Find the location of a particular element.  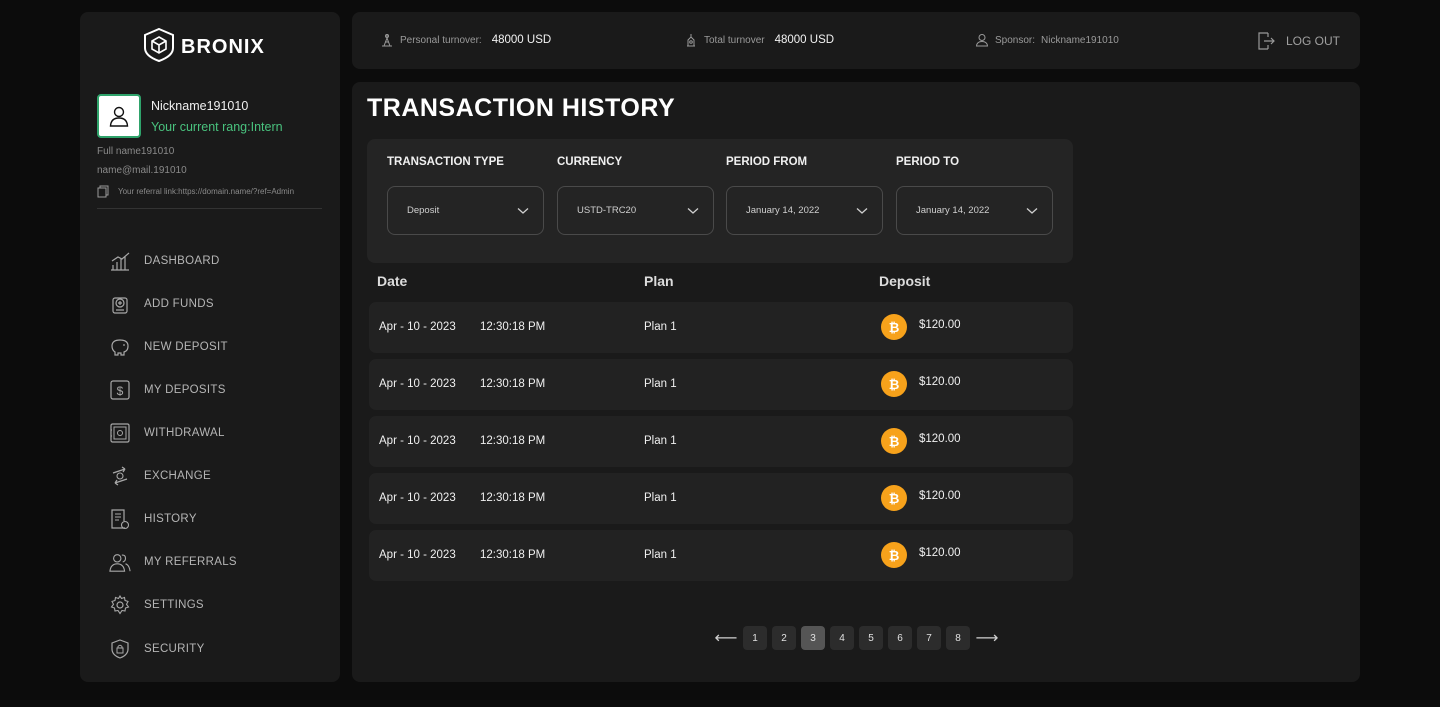

profile-nickname: Nickname191010 is located at coordinates (200, 106).